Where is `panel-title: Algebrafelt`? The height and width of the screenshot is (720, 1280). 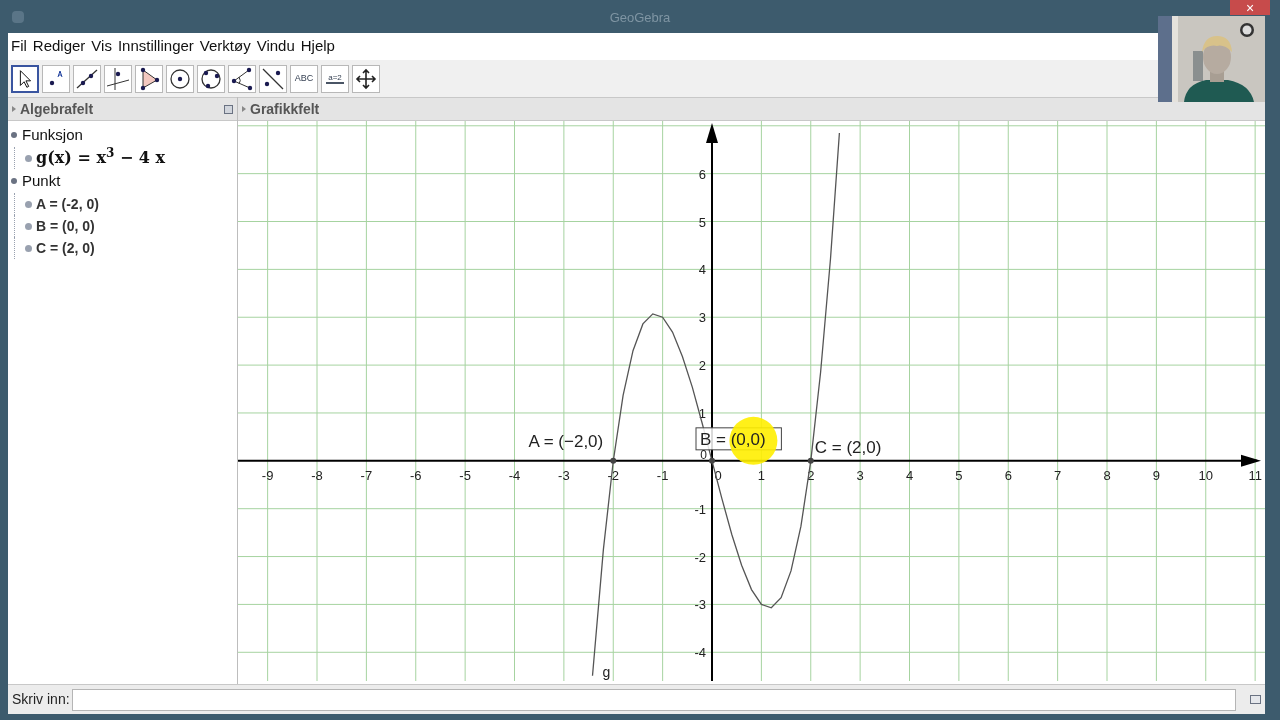
panel-title: Algebrafelt is located at coordinates (57, 109).